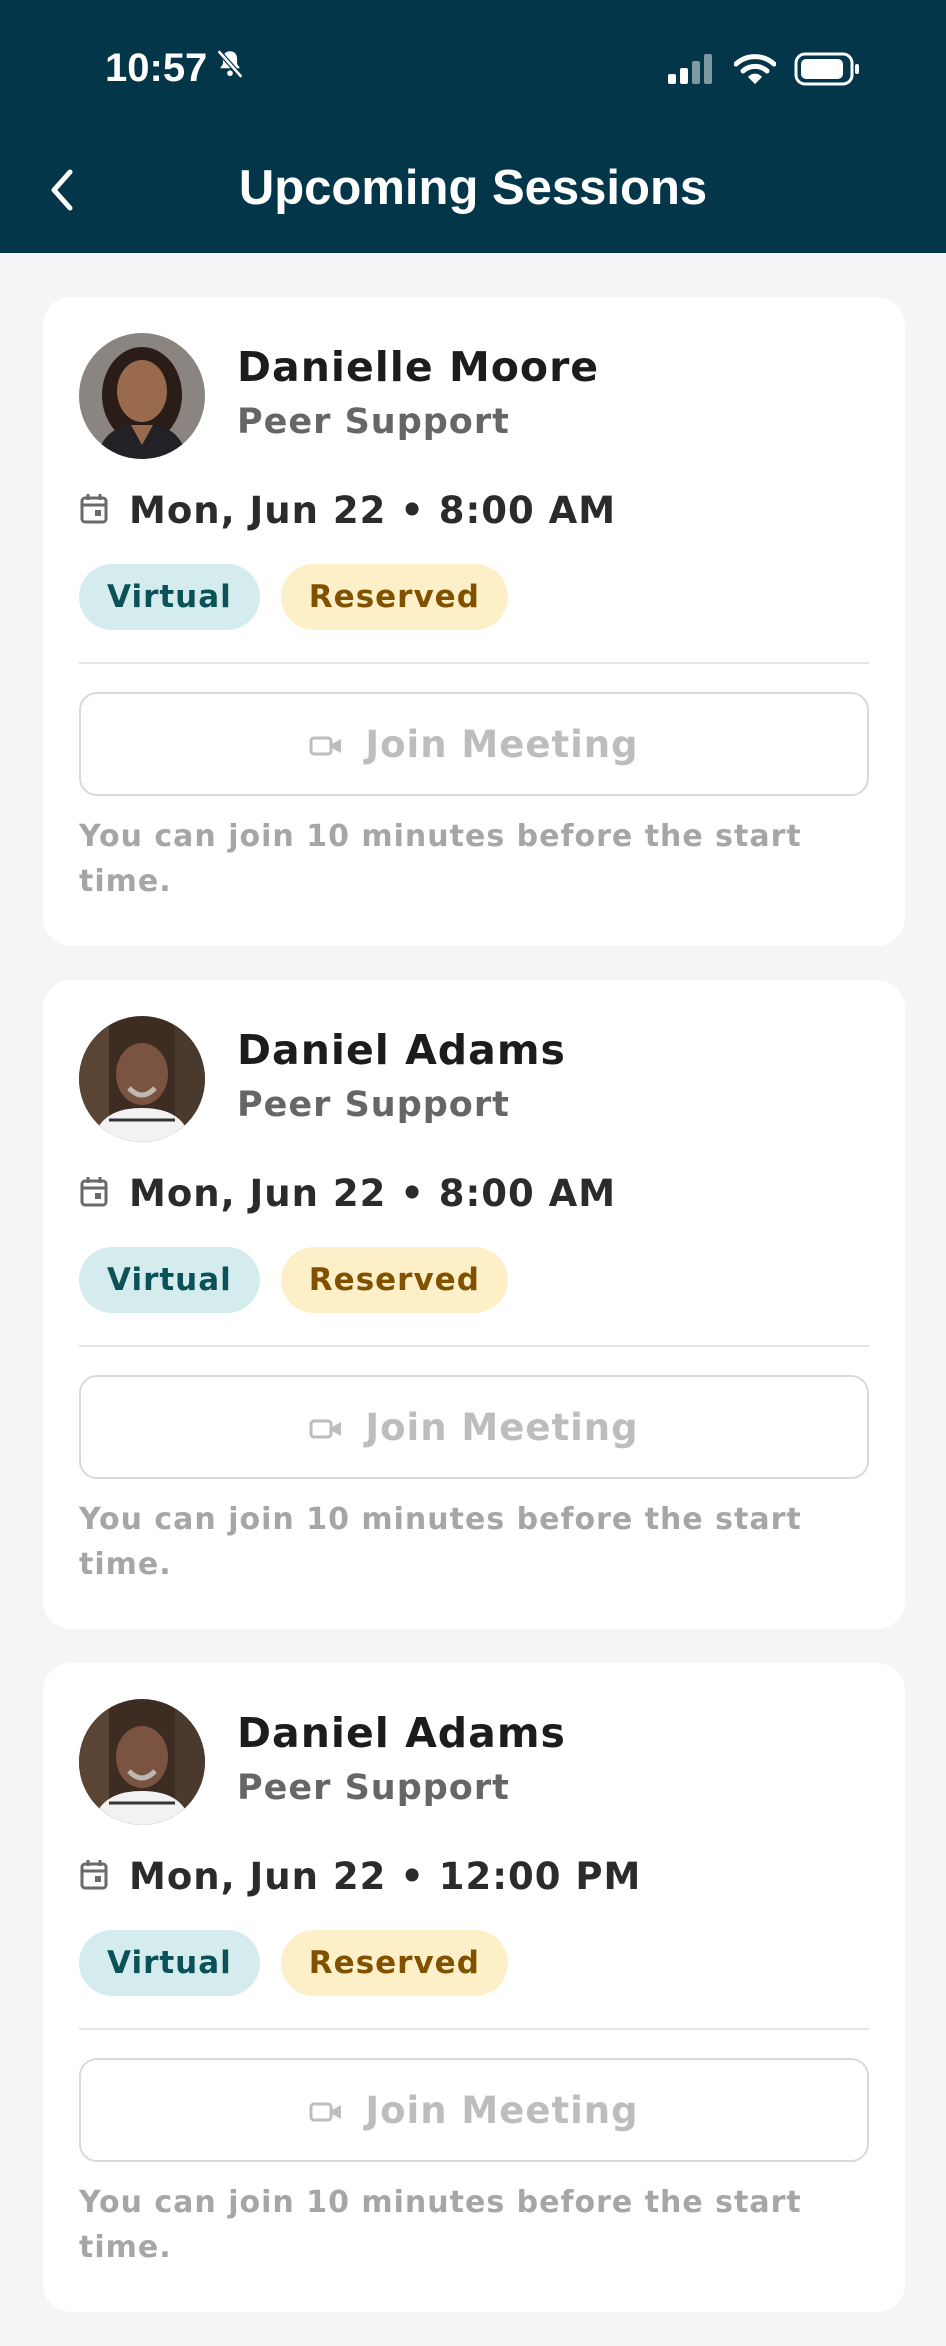  I want to click on signal-icon, so click(692, 71).